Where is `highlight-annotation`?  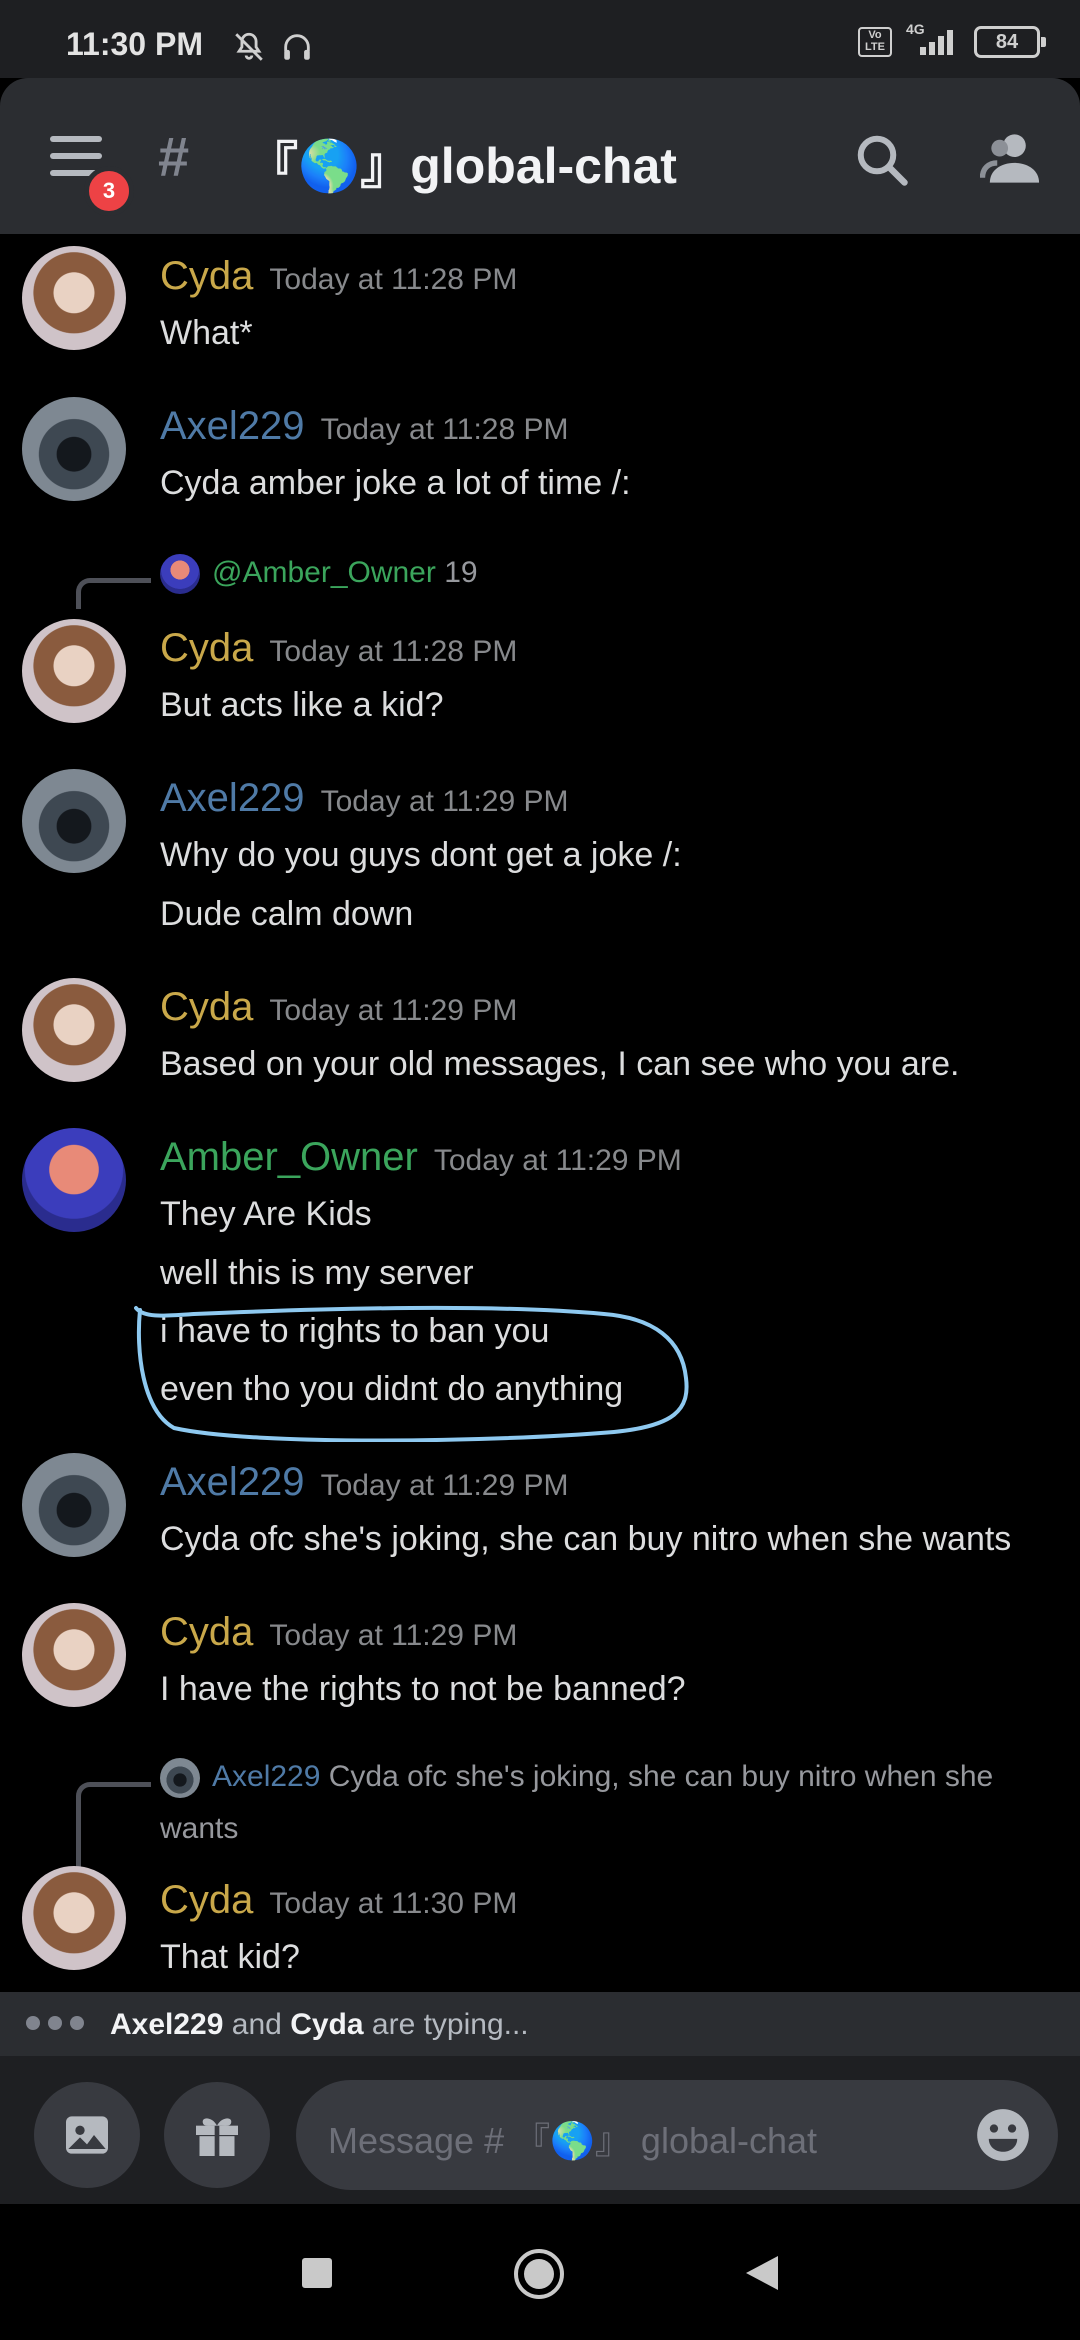 highlight-annotation is located at coordinates (411, 1373).